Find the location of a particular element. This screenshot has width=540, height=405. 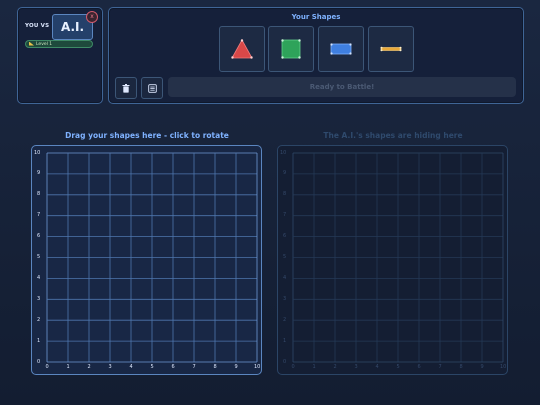

shape-line is located at coordinates (391, 49).